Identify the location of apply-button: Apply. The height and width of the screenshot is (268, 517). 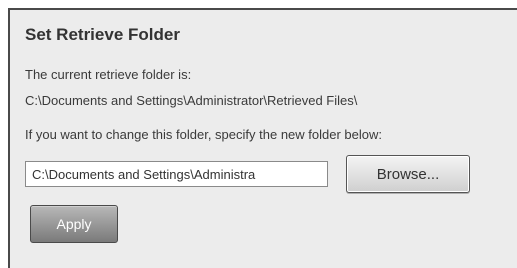
(74, 224).